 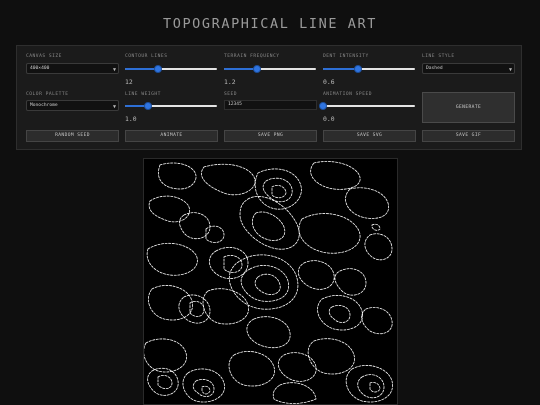 What do you see at coordinates (44, 56) in the screenshot?
I see `canvas-size-label: CANVAS SIZE` at bounding box center [44, 56].